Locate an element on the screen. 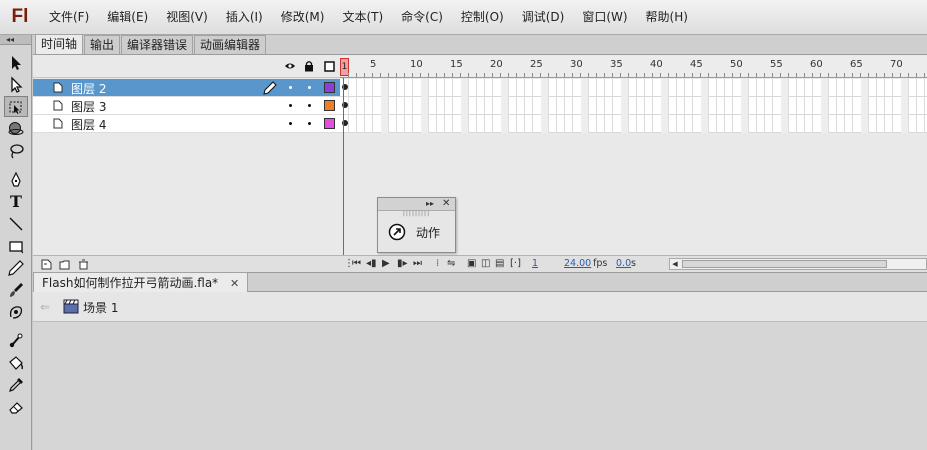  tab-motion-editor: 动画编辑器 is located at coordinates (230, 44).